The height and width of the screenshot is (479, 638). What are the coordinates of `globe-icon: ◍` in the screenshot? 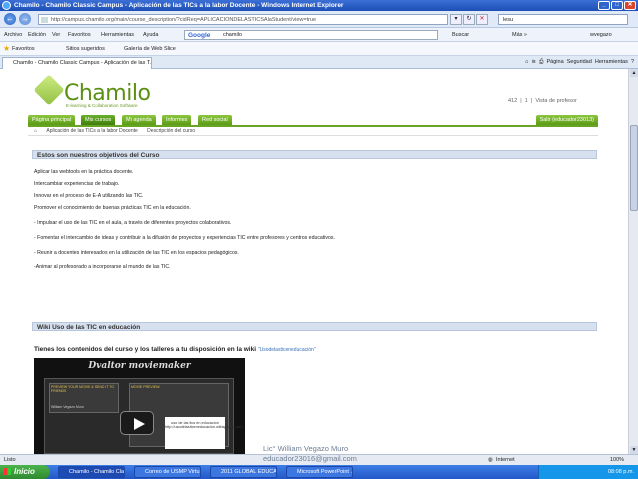 It's located at (490, 460).